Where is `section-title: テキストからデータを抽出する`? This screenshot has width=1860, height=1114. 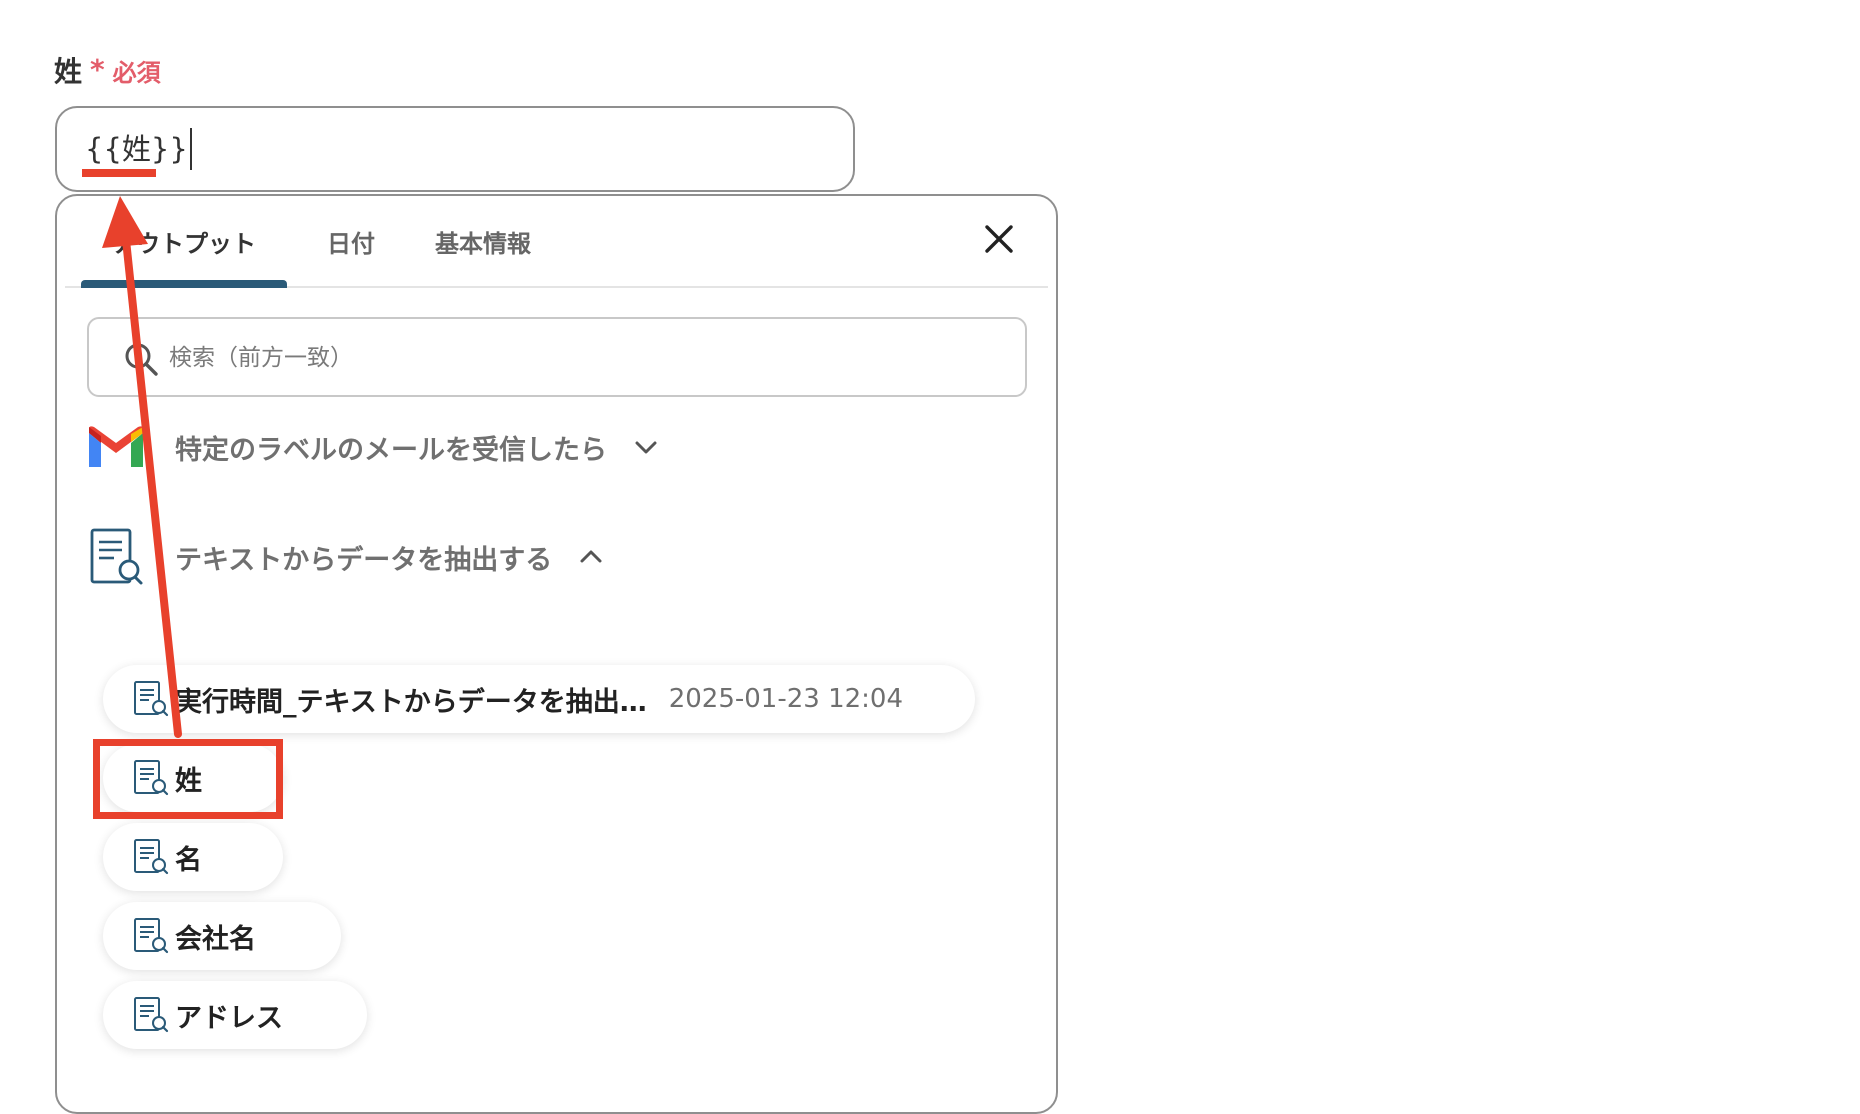 section-title: テキストからデータを抽出する is located at coordinates (364, 560).